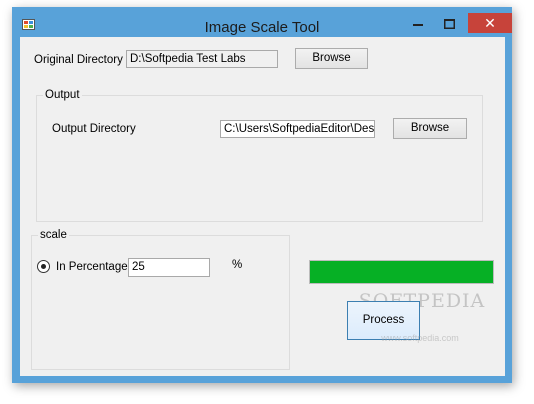 The image size is (534, 404). I want to click on progress-fill, so click(401, 272).